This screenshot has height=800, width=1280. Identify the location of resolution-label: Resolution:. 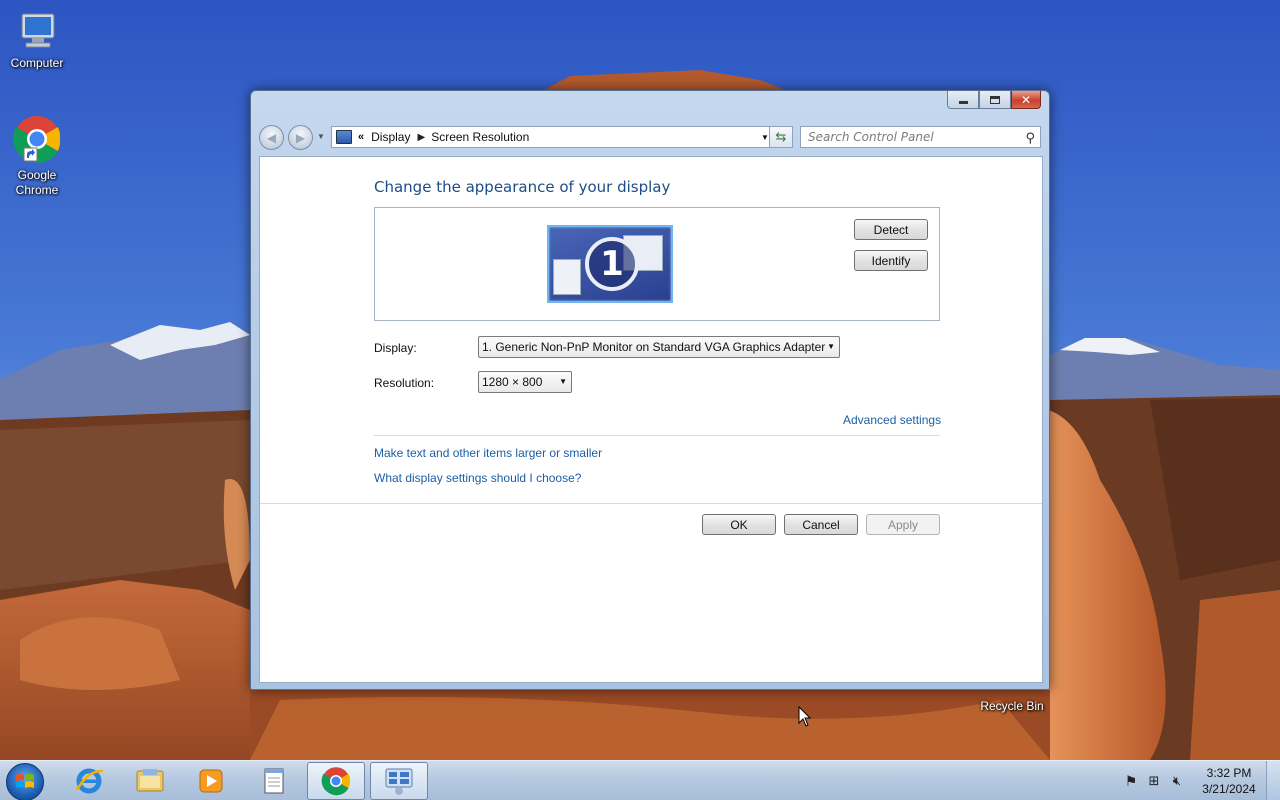
(404, 383).